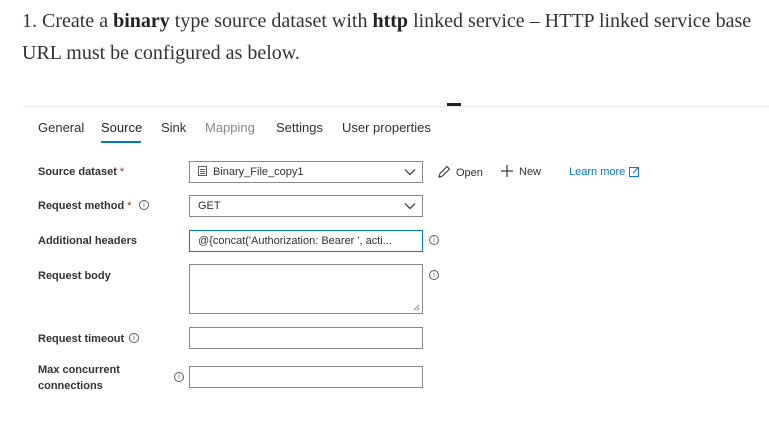  I want to click on max-concurrent-input, so click(306, 377).